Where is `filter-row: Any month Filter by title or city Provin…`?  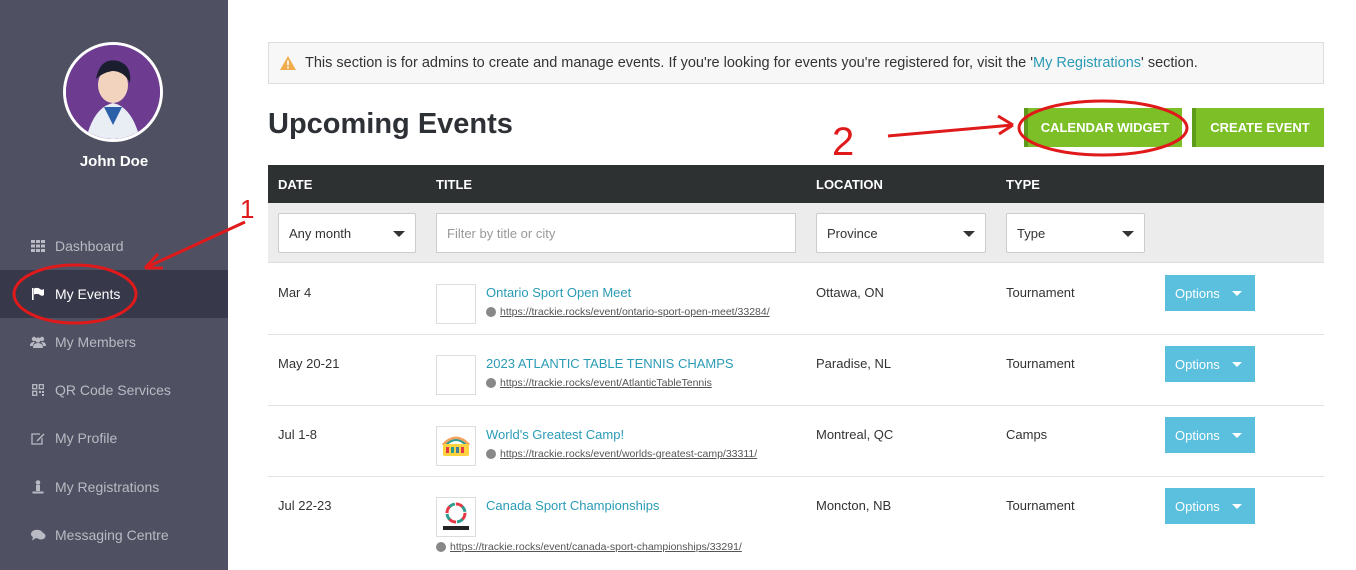
filter-row: Any month Filter by title or city Provin… is located at coordinates (796, 233).